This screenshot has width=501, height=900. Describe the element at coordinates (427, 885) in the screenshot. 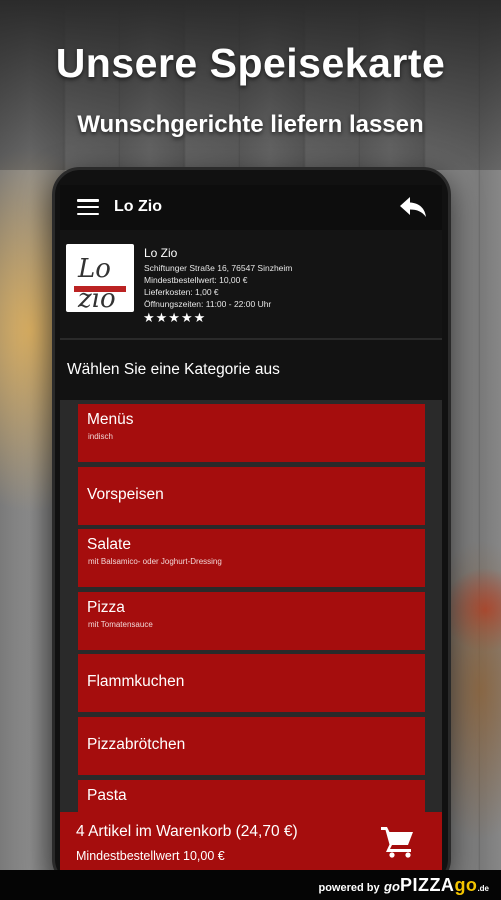

I see `brand-pizza: PIZZA` at that location.